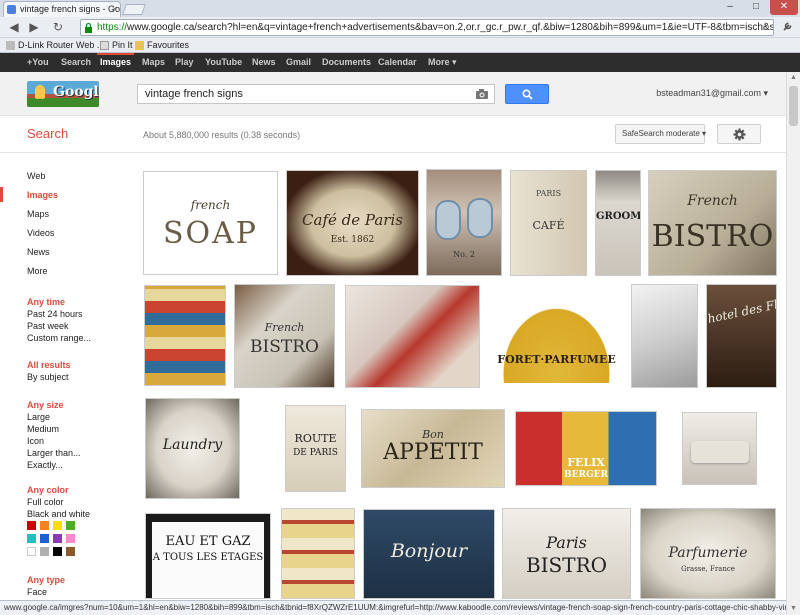  I want to click on google-doodle-logo: Google, so click(63, 94).